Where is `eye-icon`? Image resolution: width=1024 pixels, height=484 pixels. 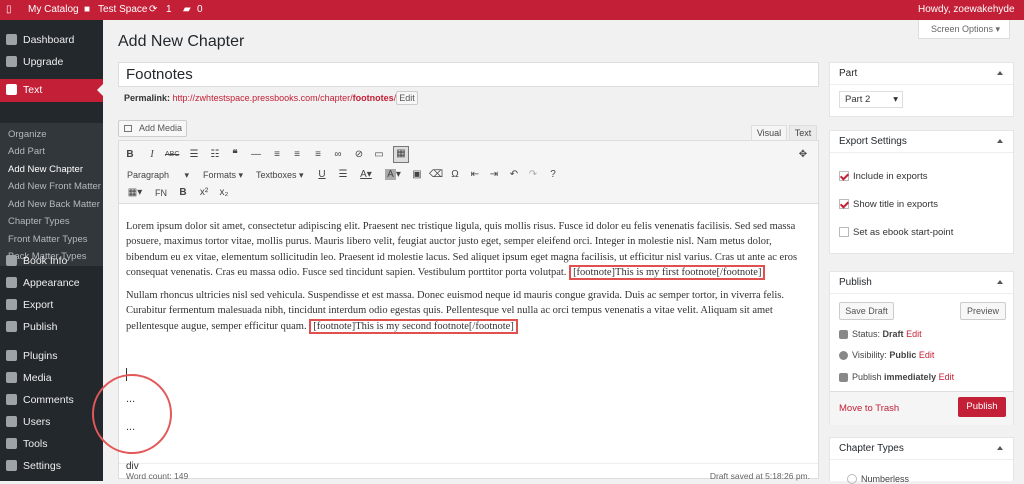 eye-icon is located at coordinates (843, 355).